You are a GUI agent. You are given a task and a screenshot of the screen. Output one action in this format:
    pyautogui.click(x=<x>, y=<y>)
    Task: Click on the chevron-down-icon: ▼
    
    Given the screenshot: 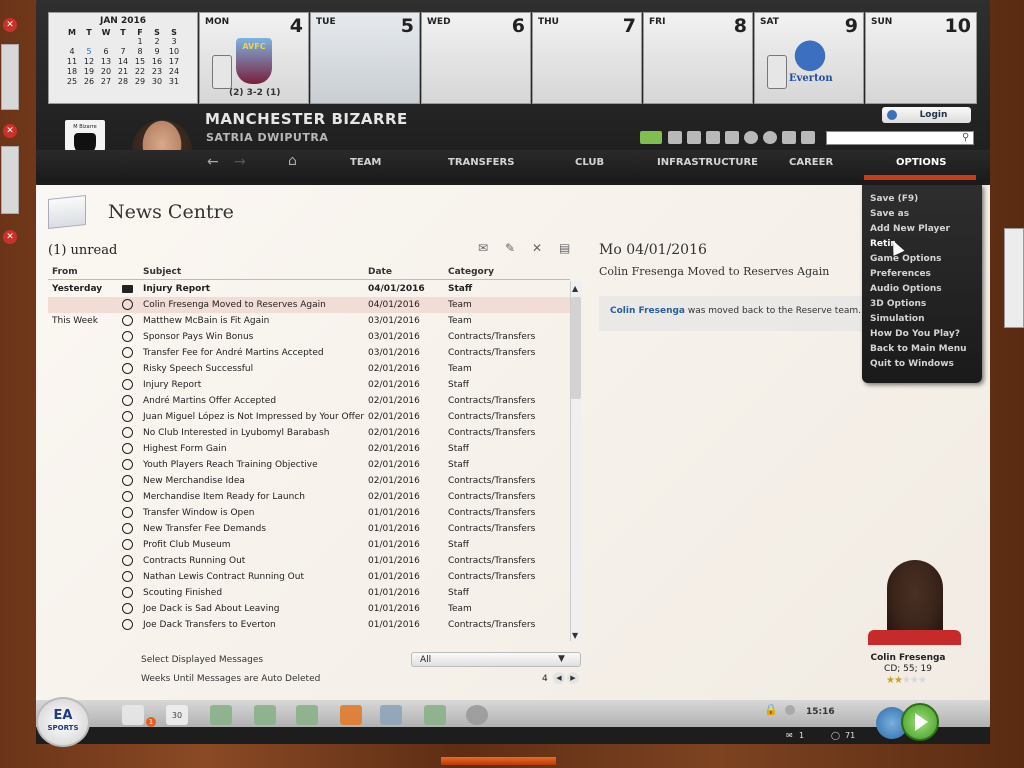 What is the action you would take?
    pyautogui.click(x=561, y=659)
    